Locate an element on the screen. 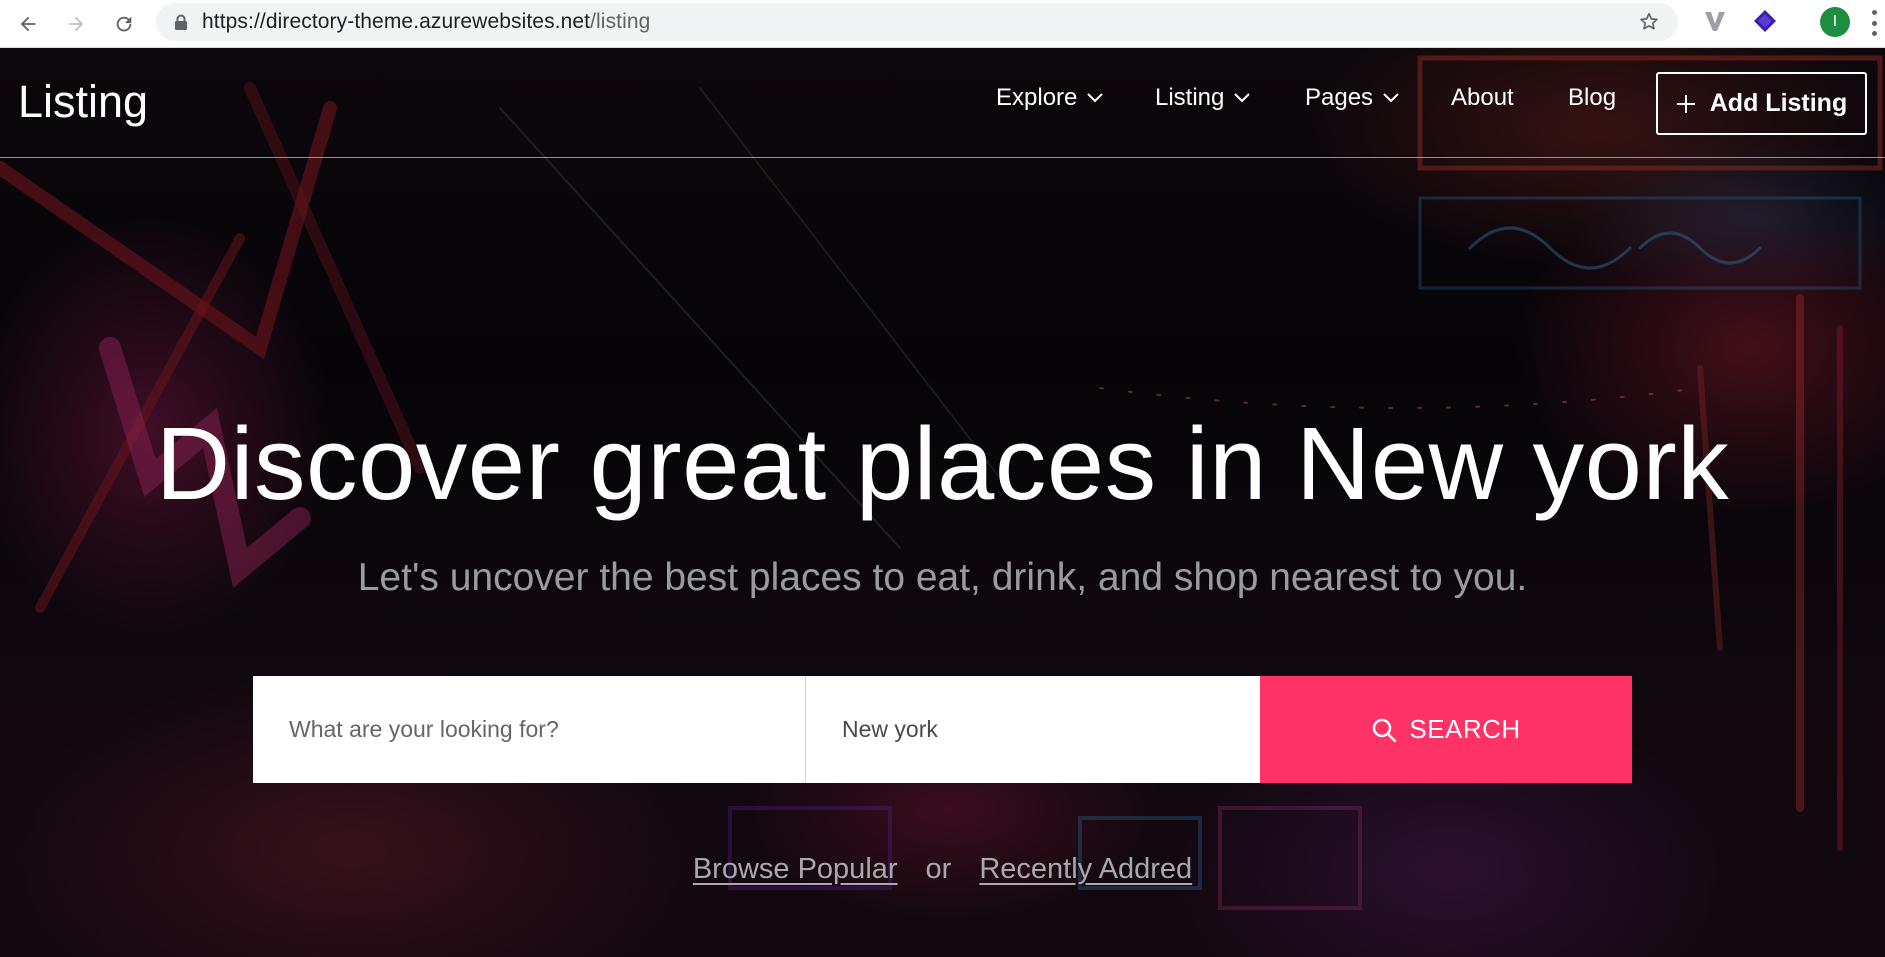 The width and height of the screenshot is (1885, 957). arrow-right-icon is located at coordinates (76, 24).